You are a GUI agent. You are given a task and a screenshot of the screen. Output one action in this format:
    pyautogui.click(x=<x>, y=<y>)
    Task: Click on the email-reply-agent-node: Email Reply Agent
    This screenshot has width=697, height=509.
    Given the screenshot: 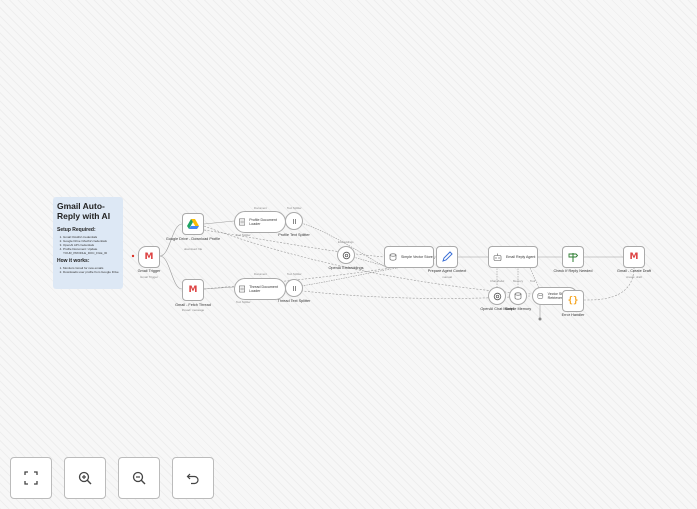 What is the action you would take?
    pyautogui.click(x=513, y=257)
    